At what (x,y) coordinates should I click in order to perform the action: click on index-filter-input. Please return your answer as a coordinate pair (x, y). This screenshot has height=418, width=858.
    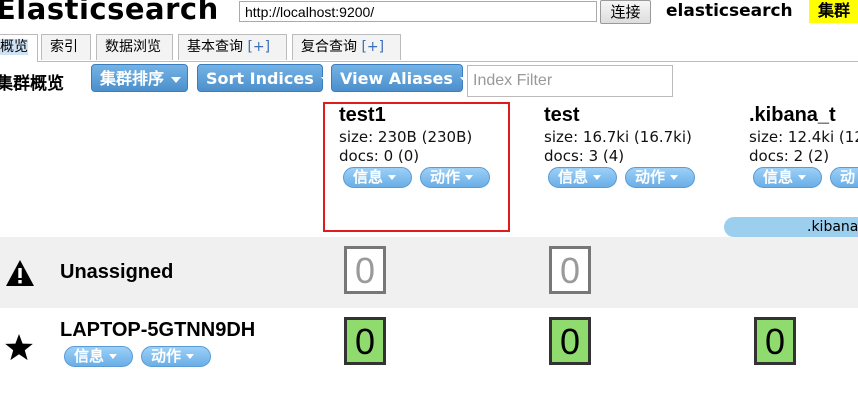
    Looking at the image, I should click on (570, 81).